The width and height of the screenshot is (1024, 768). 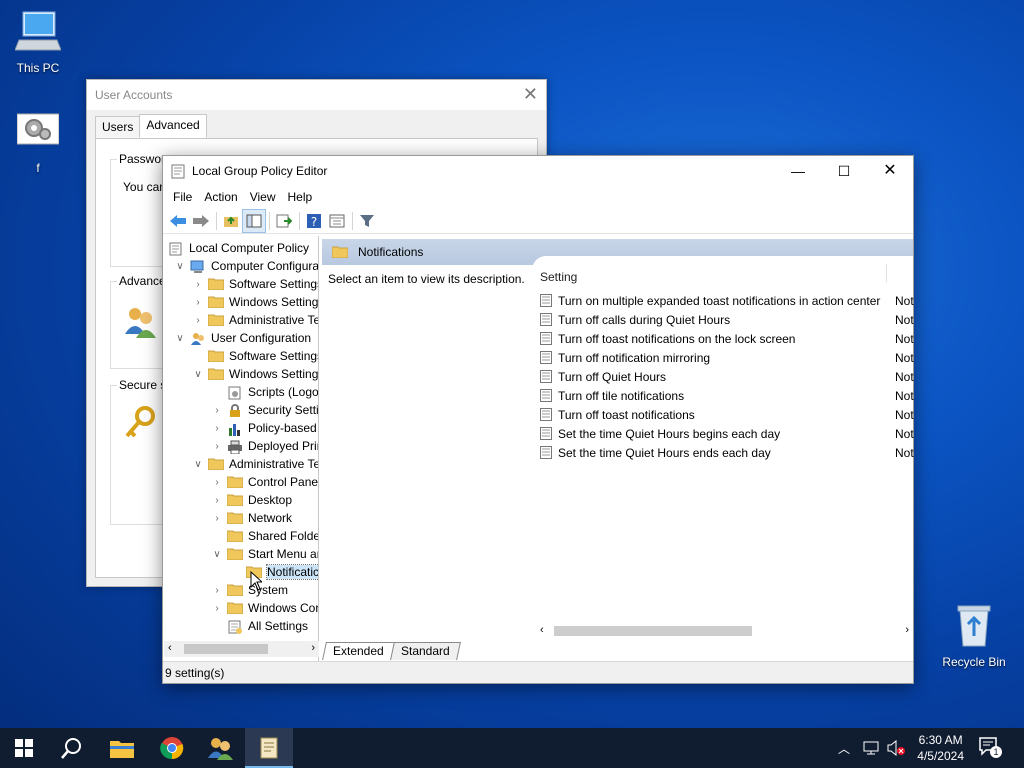 I want to click on list-hscrollbar: ‹ ›, so click(x=724, y=631).